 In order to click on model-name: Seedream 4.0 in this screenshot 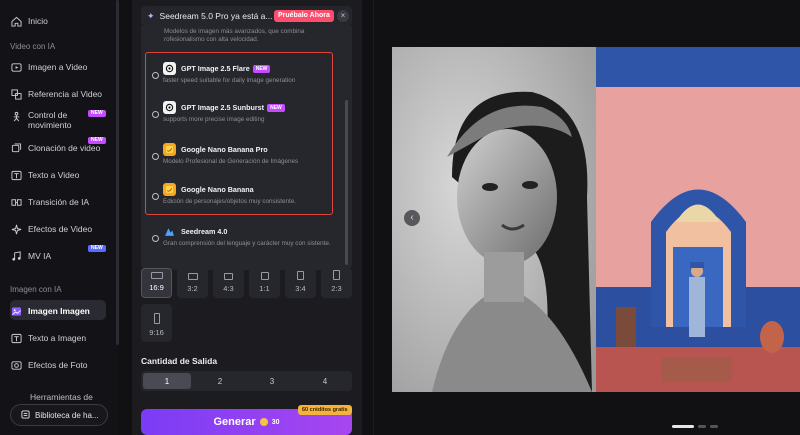, I will do `click(204, 231)`.